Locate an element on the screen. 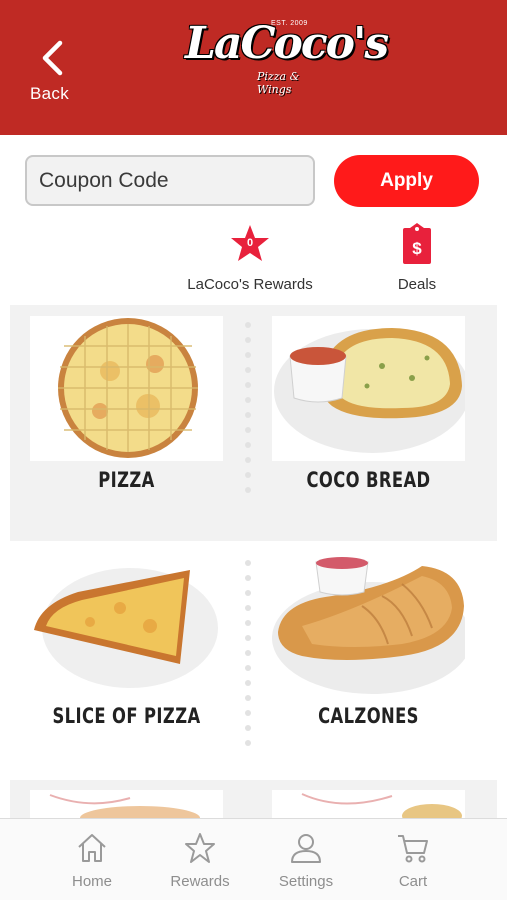 This screenshot has height=900, width=507. bottom-tab-bar: Home Rewards Settings Cart is located at coordinates (253, 859).